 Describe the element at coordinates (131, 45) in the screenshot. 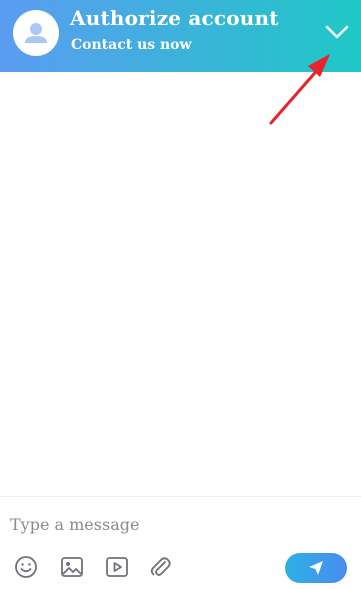

I see `header-subtitle: Contact us now` at that location.